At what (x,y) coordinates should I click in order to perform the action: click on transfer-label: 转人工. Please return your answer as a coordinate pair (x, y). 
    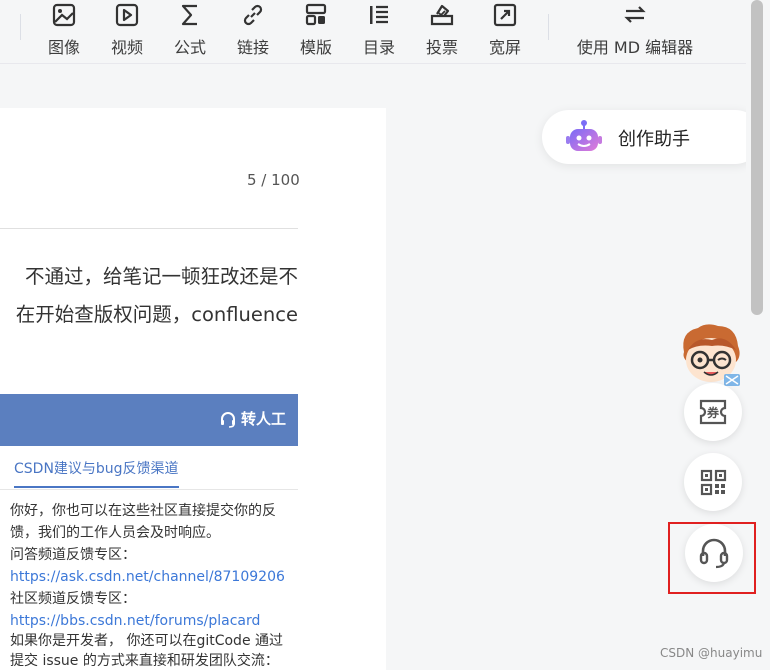
    Looking at the image, I should click on (263, 419).